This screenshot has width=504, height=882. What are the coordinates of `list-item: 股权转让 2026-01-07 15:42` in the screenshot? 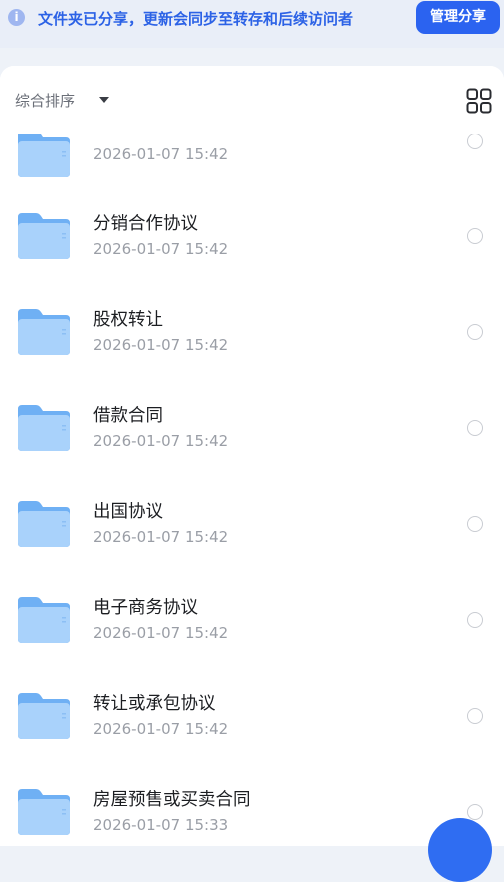 It's located at (252, 344).